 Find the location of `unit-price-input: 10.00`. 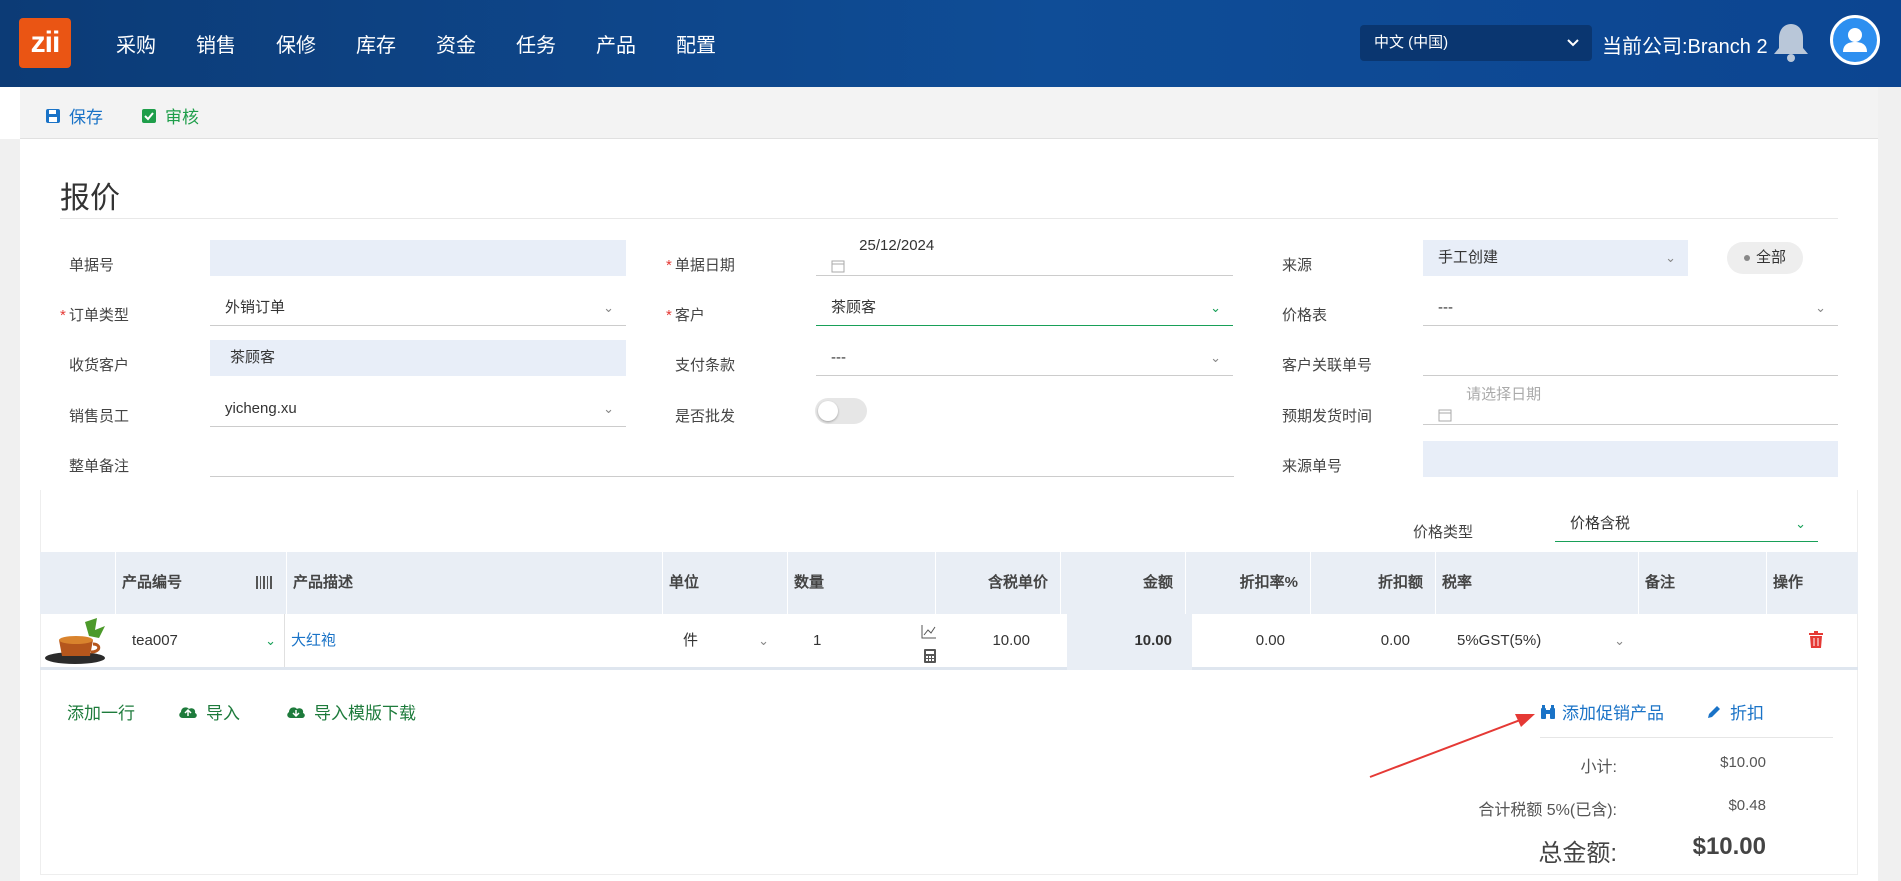

unit-price-input: 10.00 is located at coordinates (992, 640).